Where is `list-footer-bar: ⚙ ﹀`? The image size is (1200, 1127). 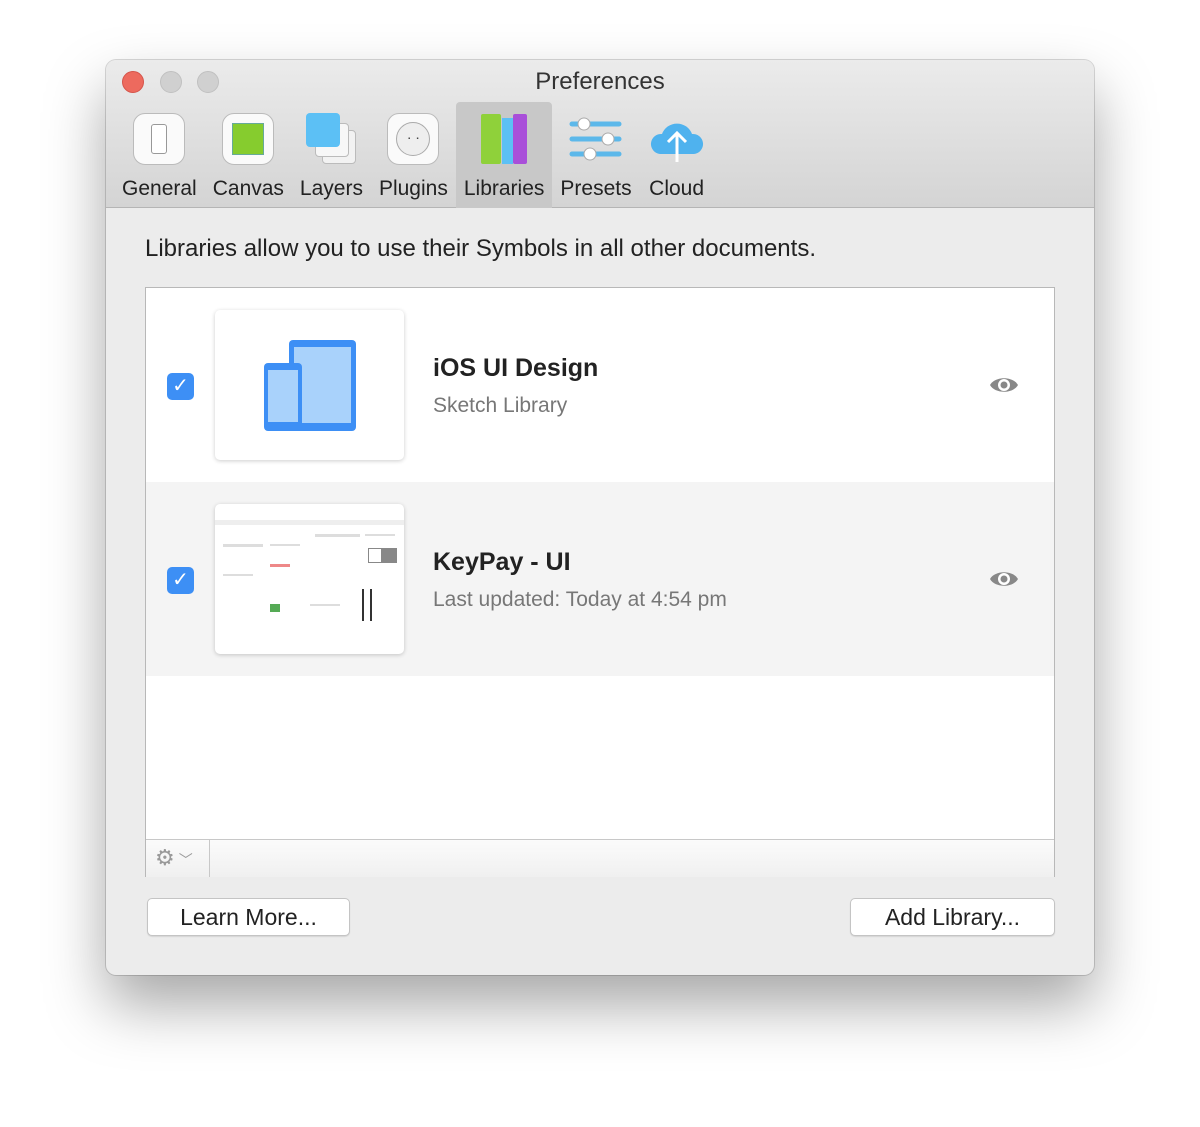 list-footer-bar: ⚙ ﹀ is located at coordinates (600, 858).